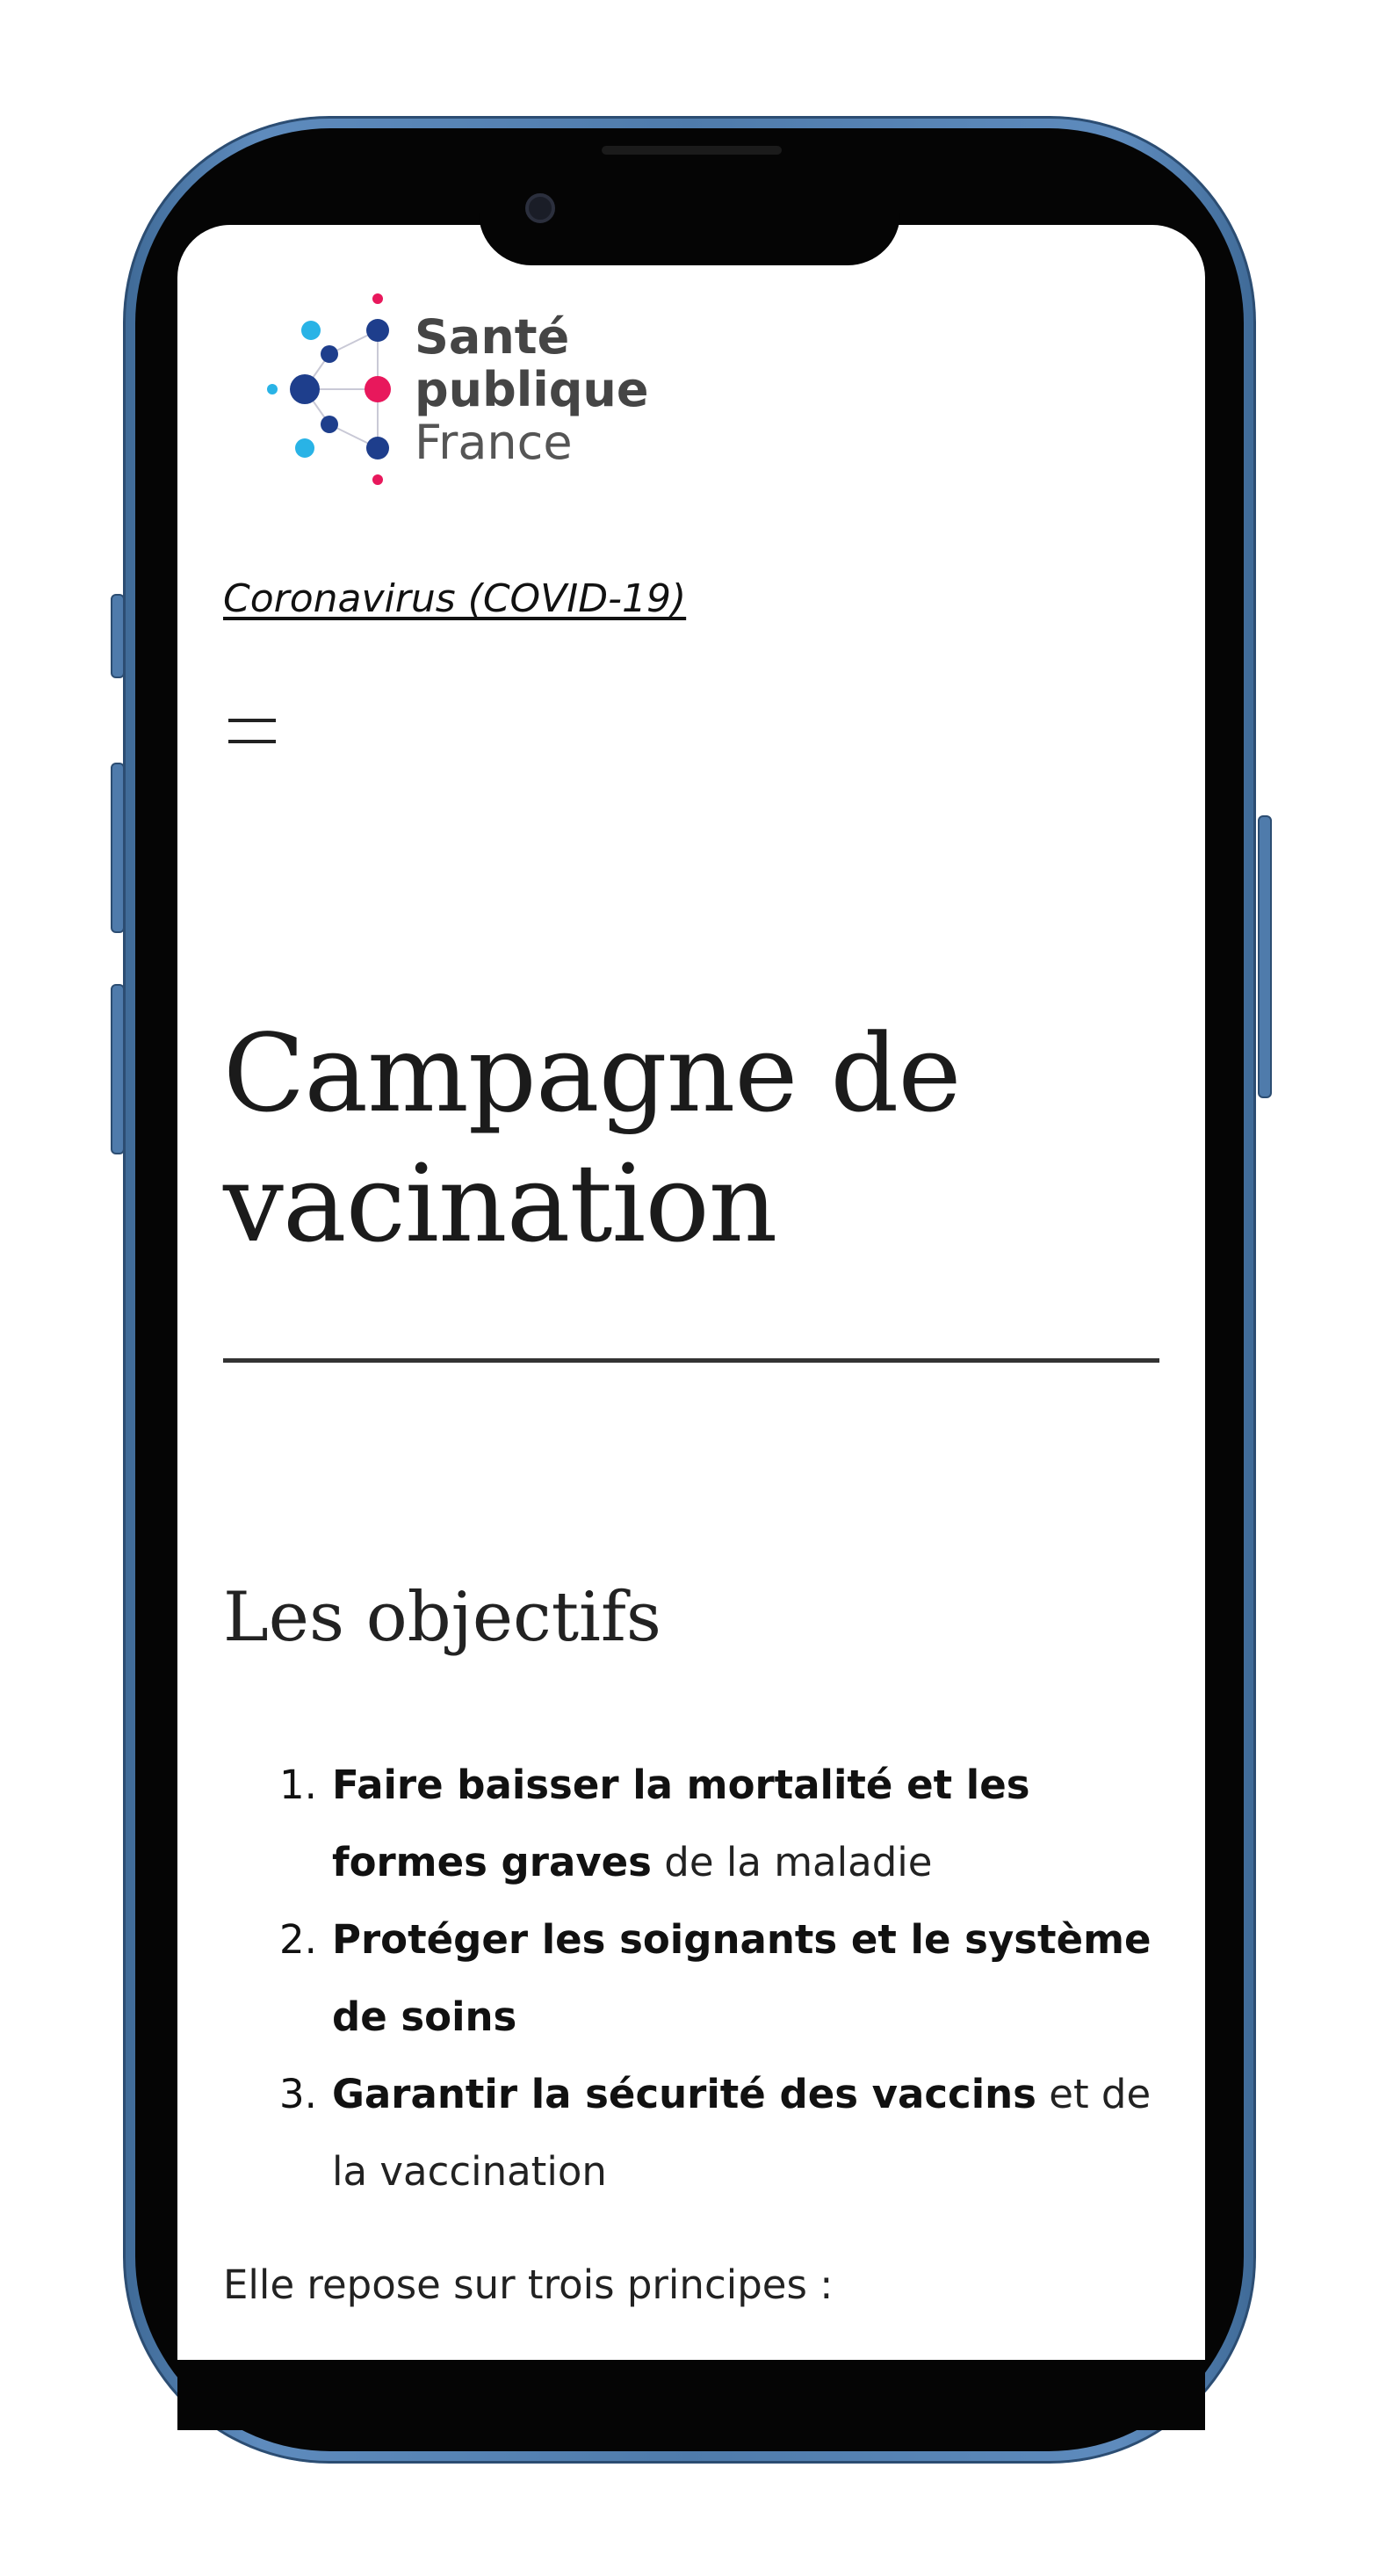  I want to click on front-camera-icon, so click(540, 208).